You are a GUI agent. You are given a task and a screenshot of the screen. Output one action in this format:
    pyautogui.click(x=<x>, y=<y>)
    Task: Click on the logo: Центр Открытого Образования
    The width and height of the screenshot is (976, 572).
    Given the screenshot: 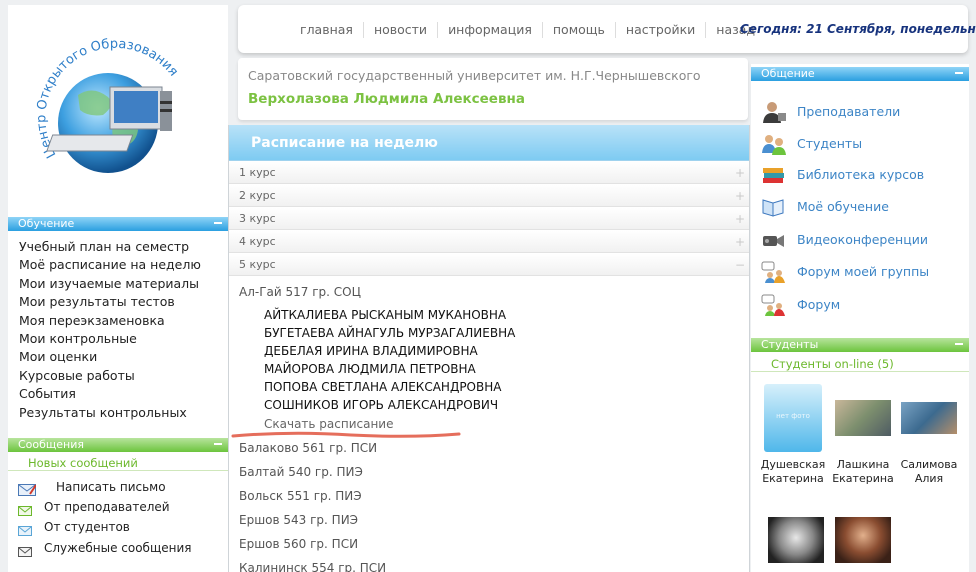 What is the action you would take?
    pyautogui.click(x=118, y=109)
    